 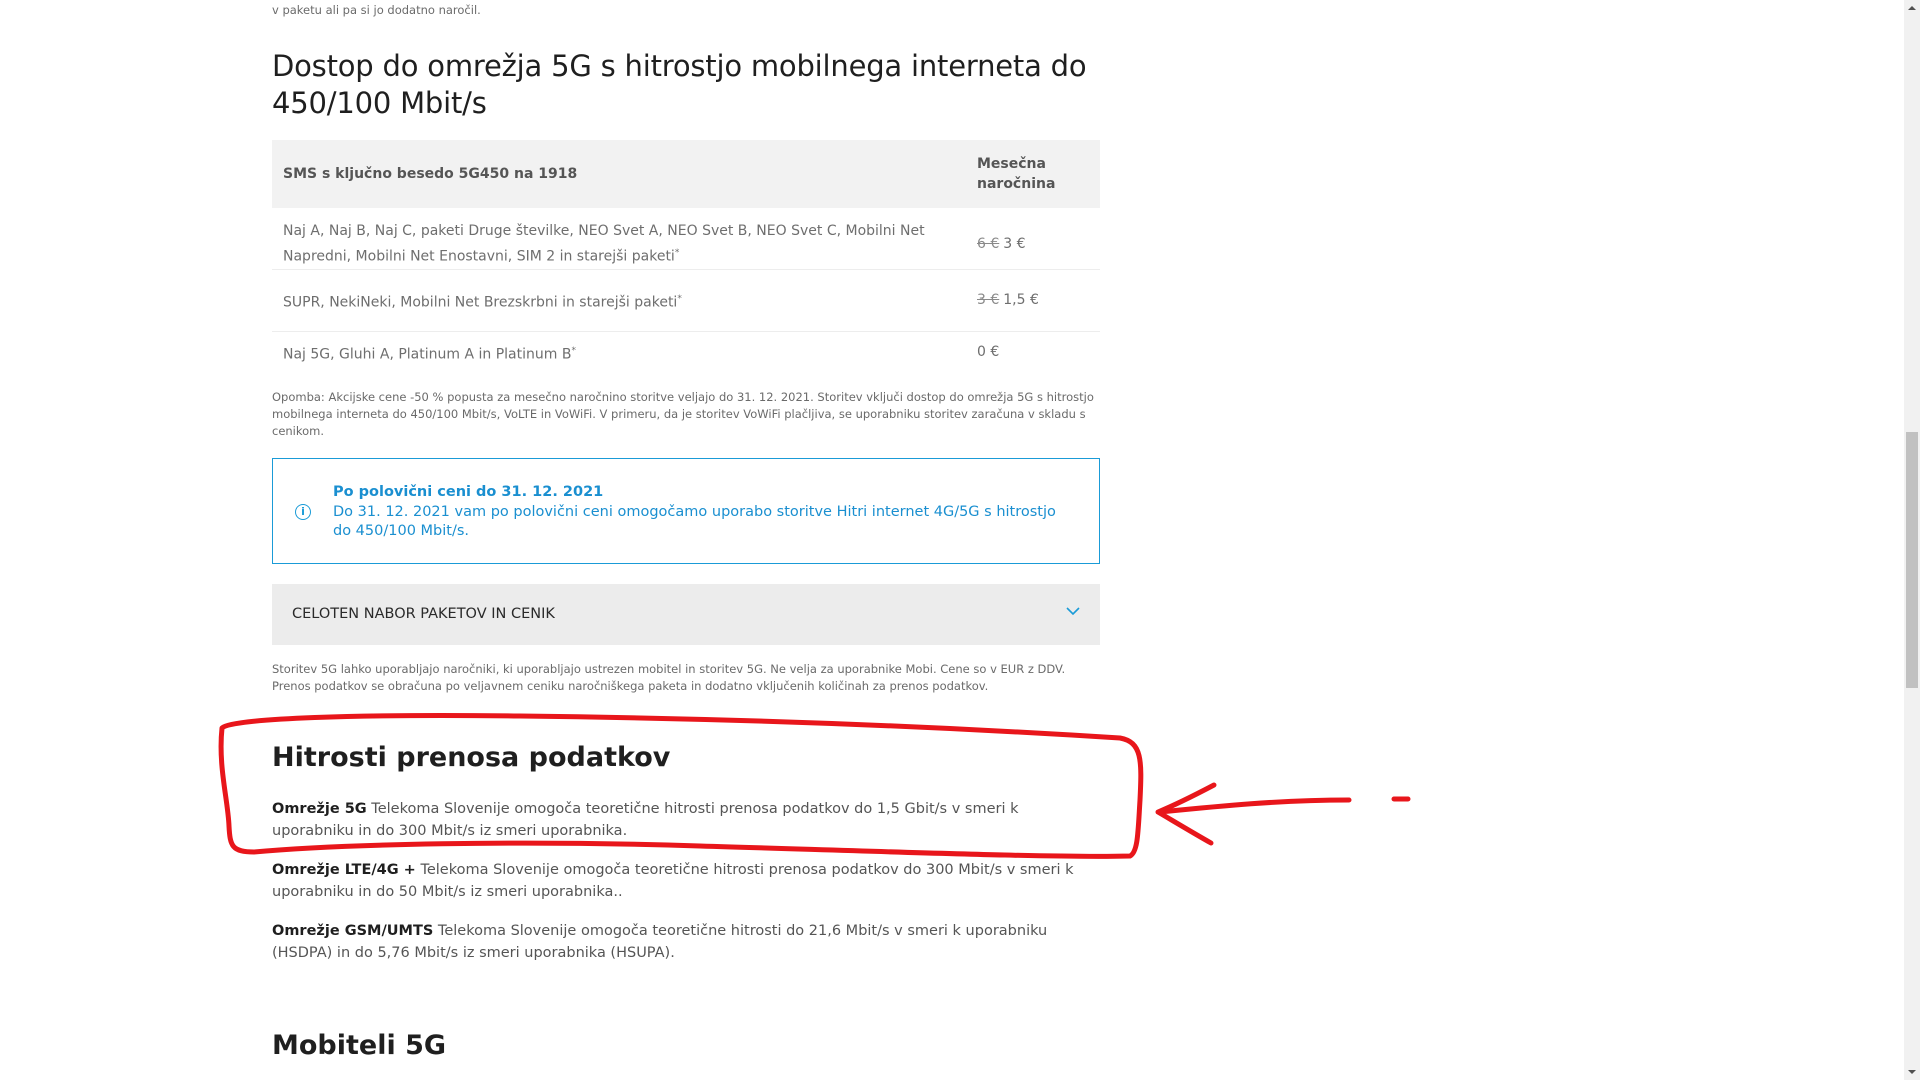 I want to click on chevron-down-icon, so click(x=1073, y=611).